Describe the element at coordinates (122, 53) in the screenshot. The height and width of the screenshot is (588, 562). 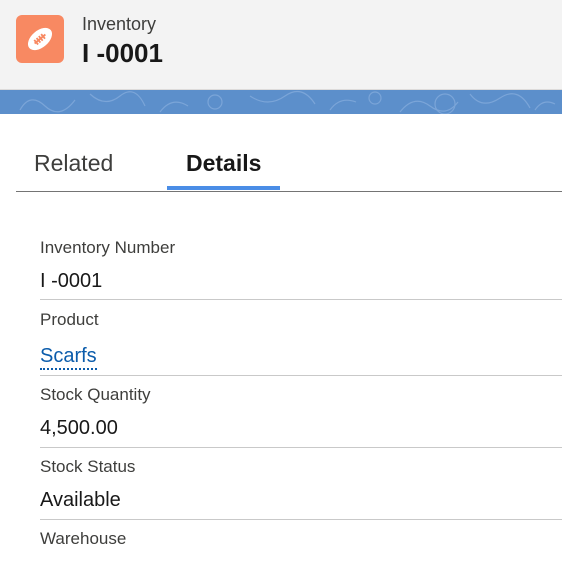
I see `record-title: I -0001` at that location.